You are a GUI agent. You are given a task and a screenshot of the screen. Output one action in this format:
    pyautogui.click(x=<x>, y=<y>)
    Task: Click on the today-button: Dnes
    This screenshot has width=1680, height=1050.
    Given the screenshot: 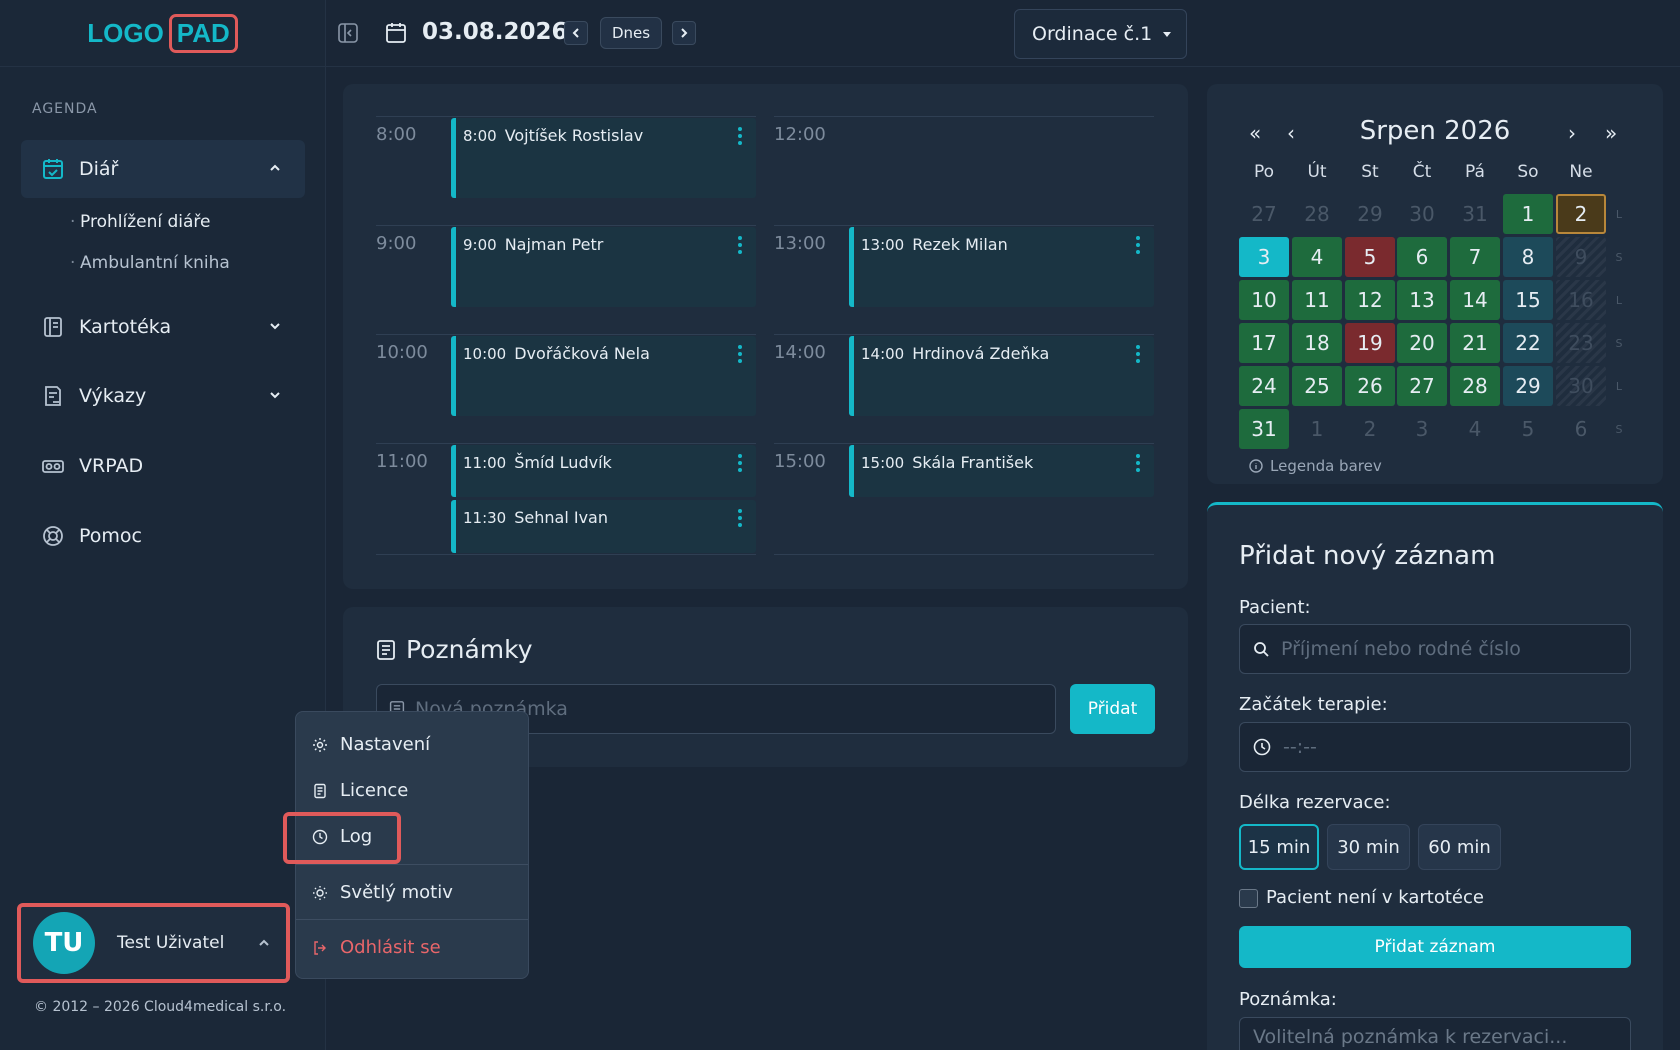 What is the action you would take?
    pyautogui.click(x=631, y=33)
    